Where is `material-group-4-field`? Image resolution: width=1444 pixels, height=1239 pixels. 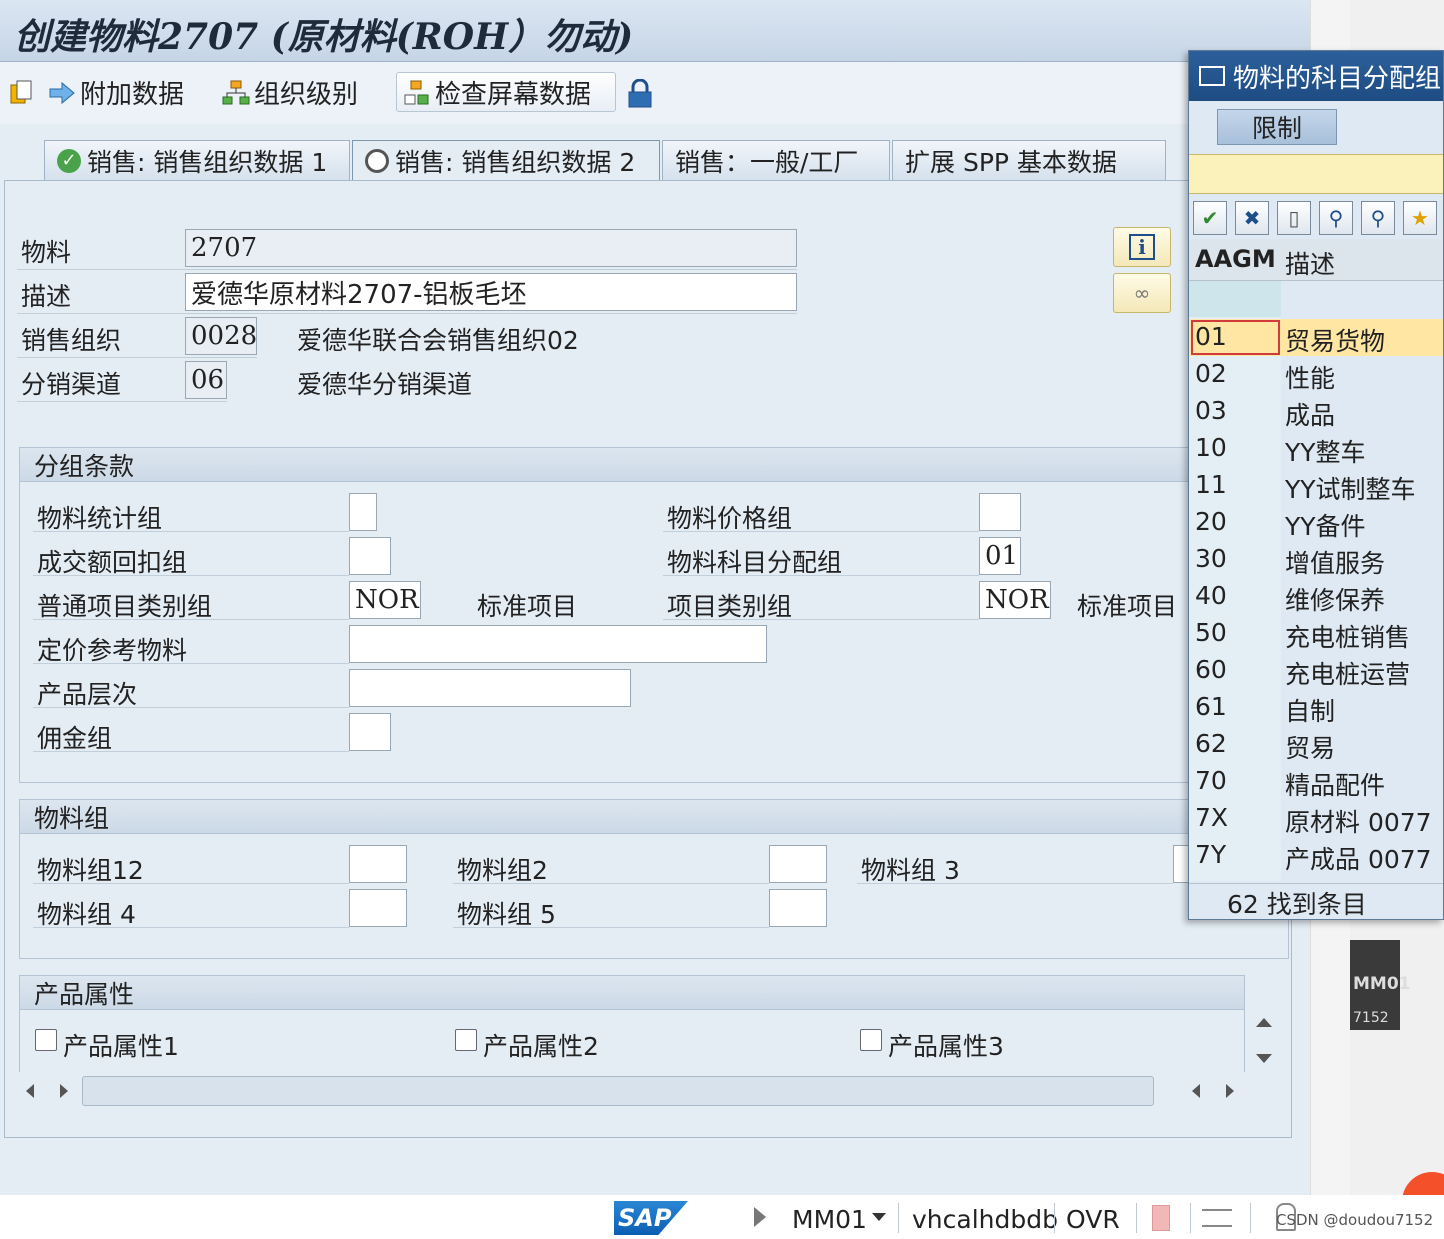 material-group-4-field is located at coordinates (378, 908).